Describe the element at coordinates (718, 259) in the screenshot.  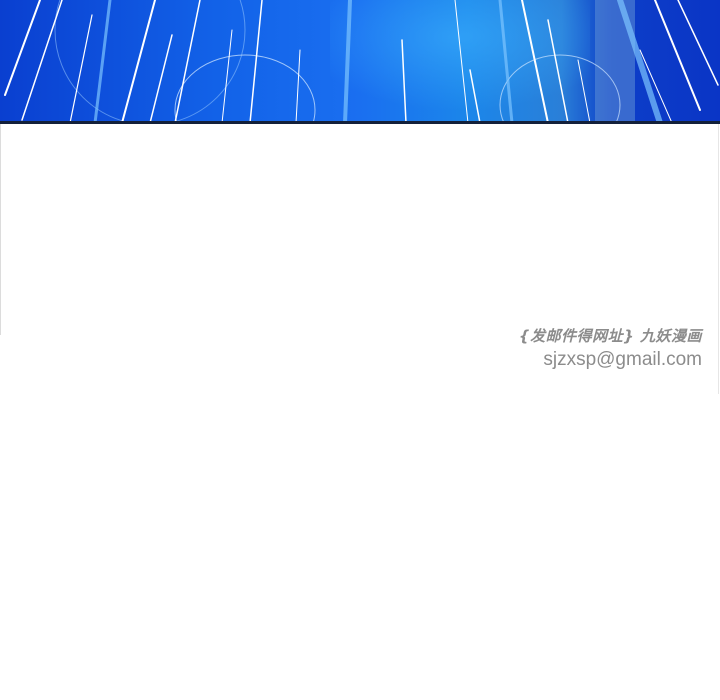
I see `page-edge-right` at that location.